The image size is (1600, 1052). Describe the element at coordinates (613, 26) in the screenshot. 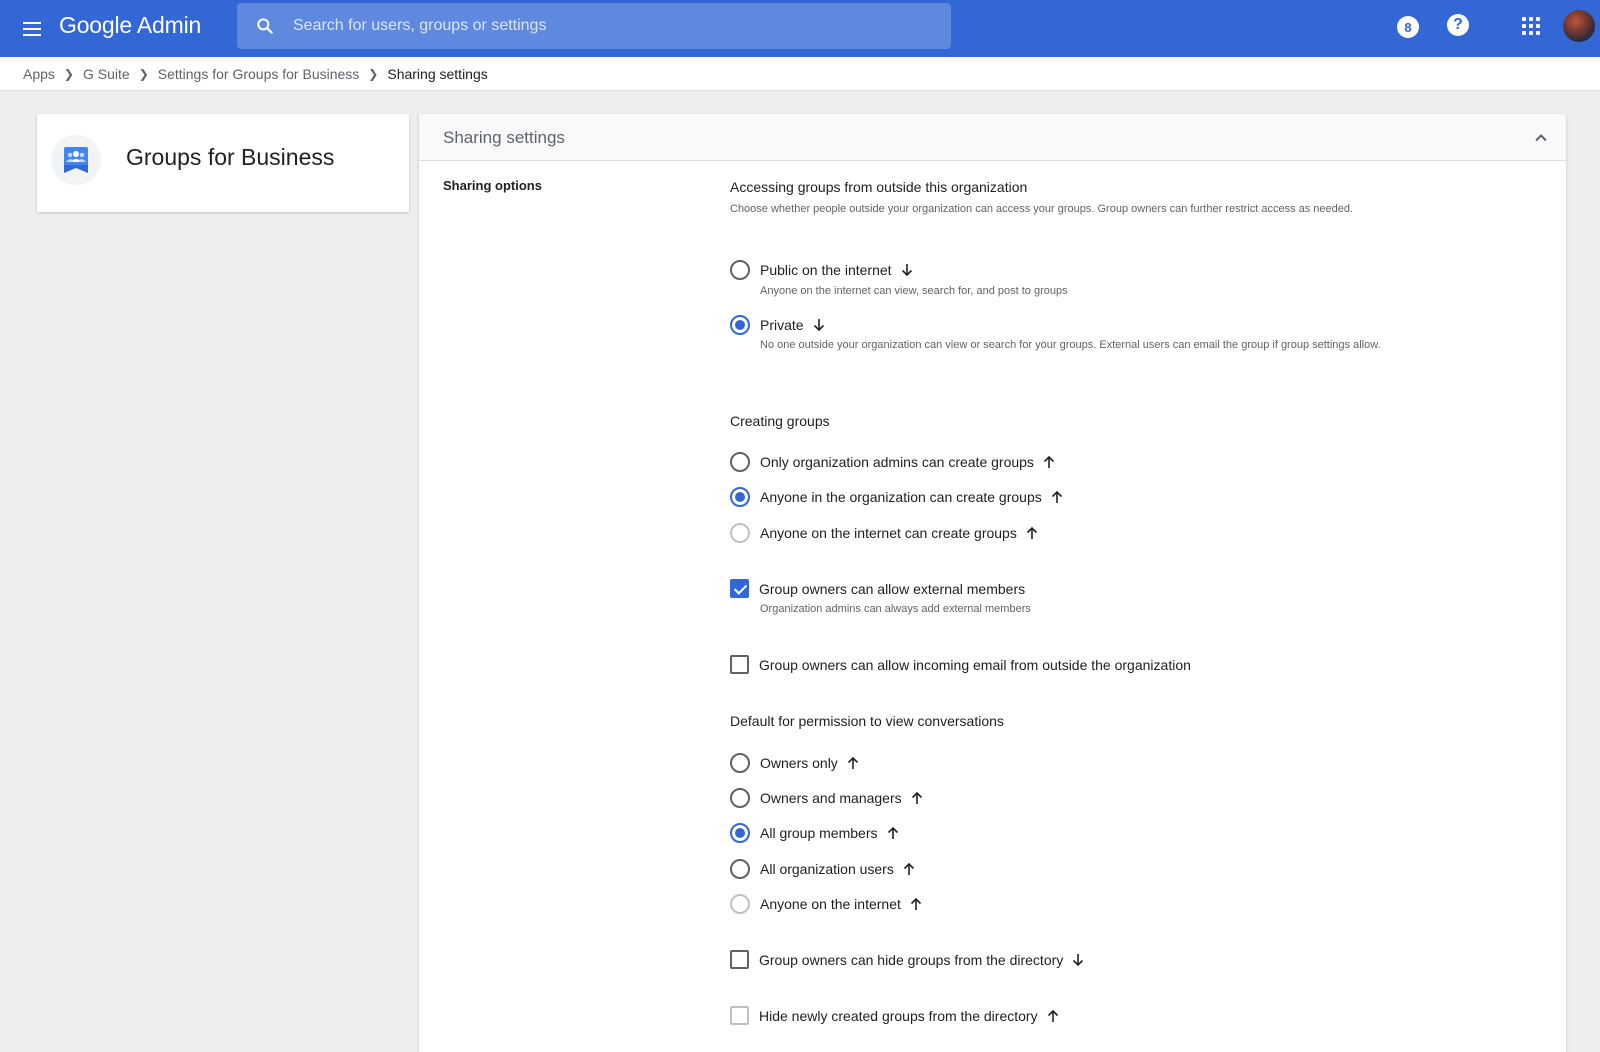

I see `search-input` at that location.